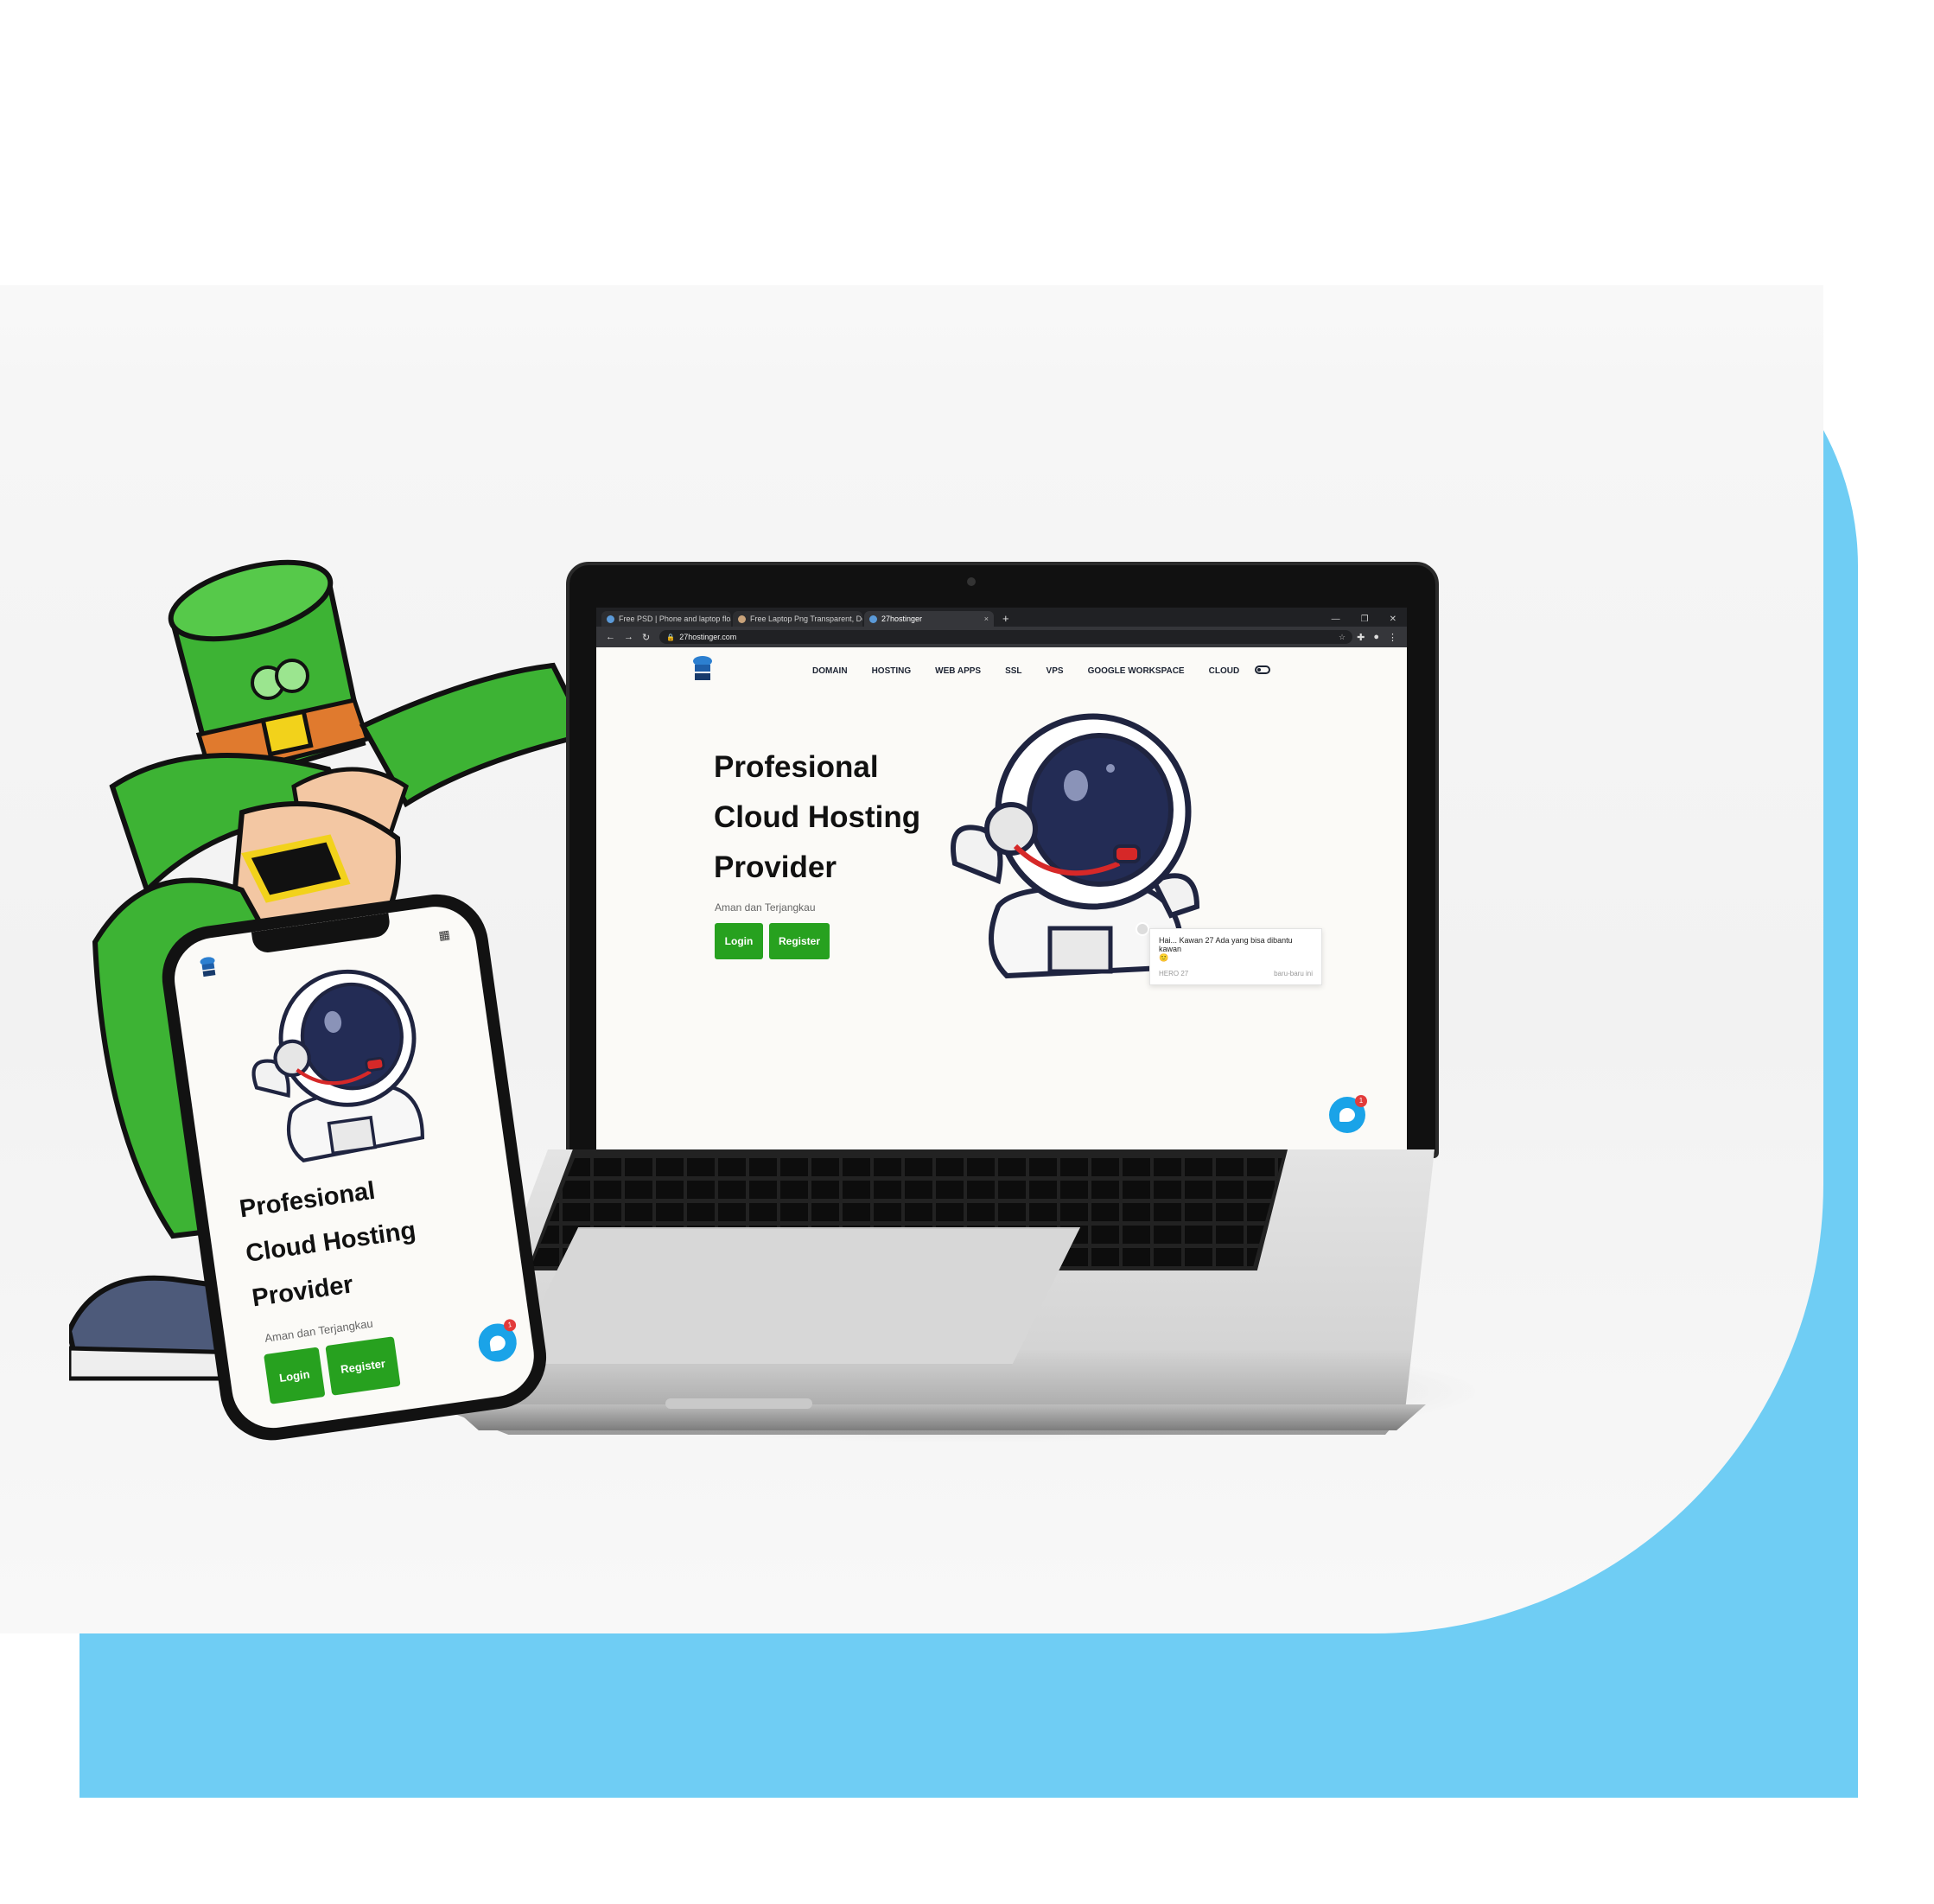  I want to click on reload-icon: ↻, so click(646, 638).